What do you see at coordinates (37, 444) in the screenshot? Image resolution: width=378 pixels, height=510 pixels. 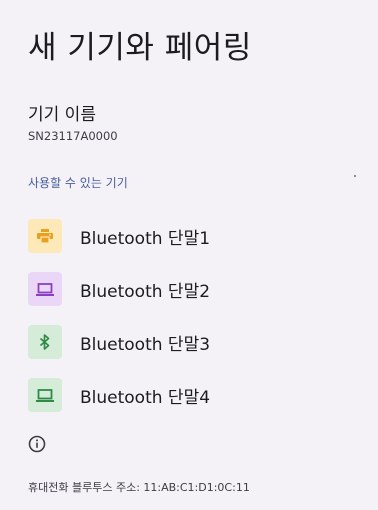 I see `info-icon` at bounding box center [37, 444].